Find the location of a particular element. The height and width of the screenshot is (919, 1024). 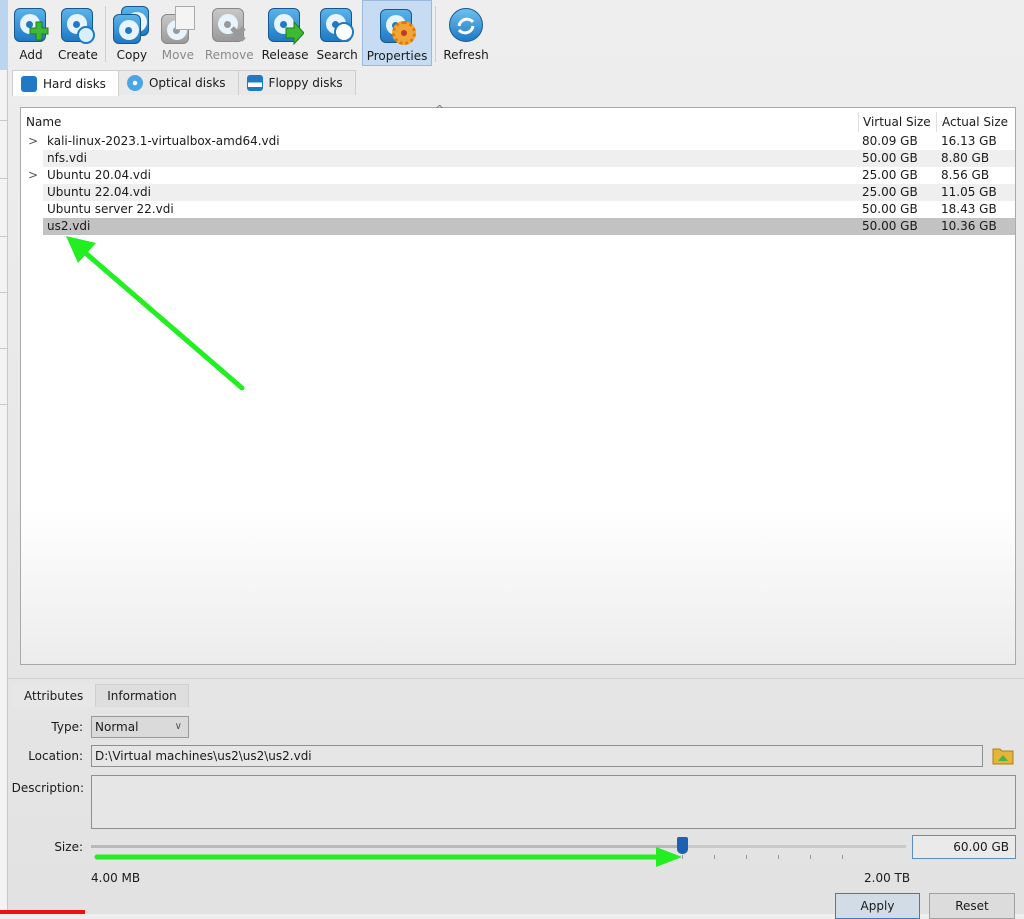

details-tabs: Attributes Information is located at coordinates (100, 695).